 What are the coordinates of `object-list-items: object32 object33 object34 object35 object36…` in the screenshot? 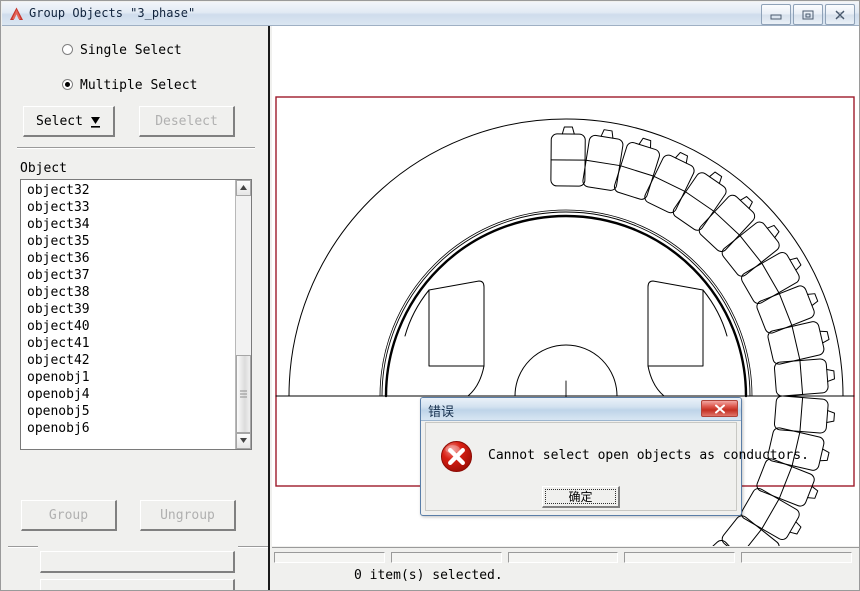 It's located at (127, 309).